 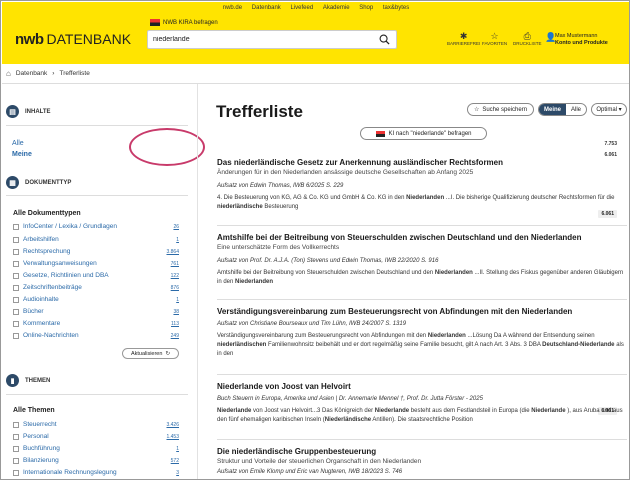 What do you see at coordinates (70, 226) in the screenshot?
I see `filter-label: InfoCenter / Lexika / Grundlagen` at bounding box center [70, 226].